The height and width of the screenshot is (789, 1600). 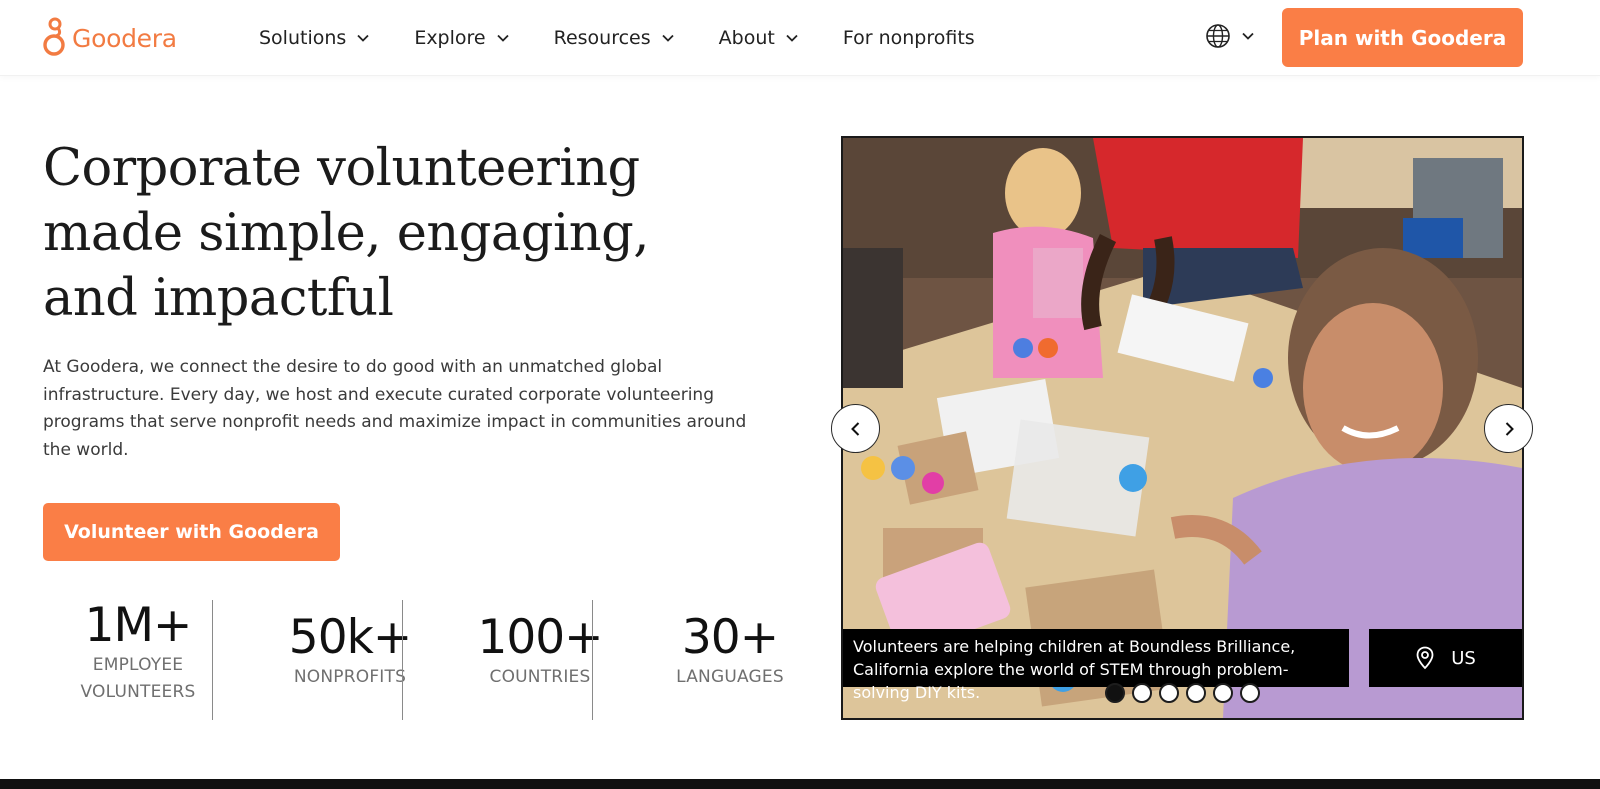 I want to click on nav-about: About, so click(x=759, y=38).